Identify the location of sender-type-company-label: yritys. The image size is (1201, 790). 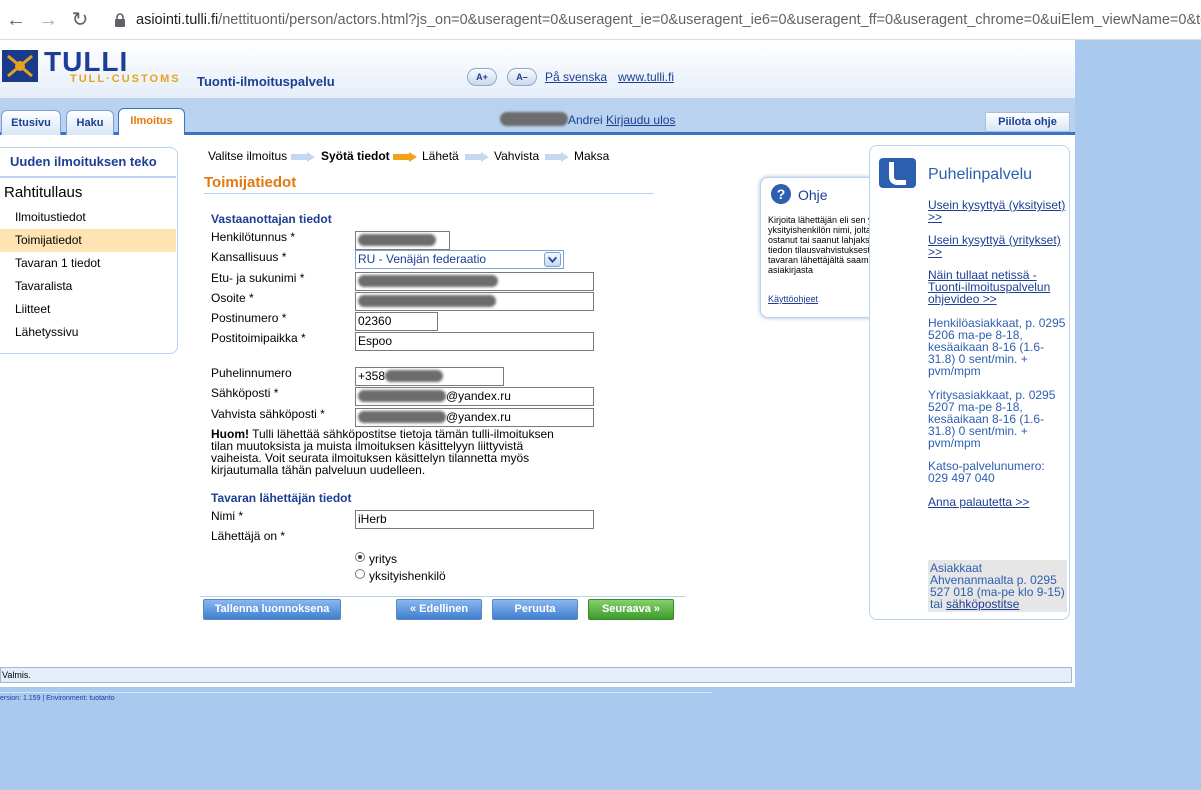
(383, 559).